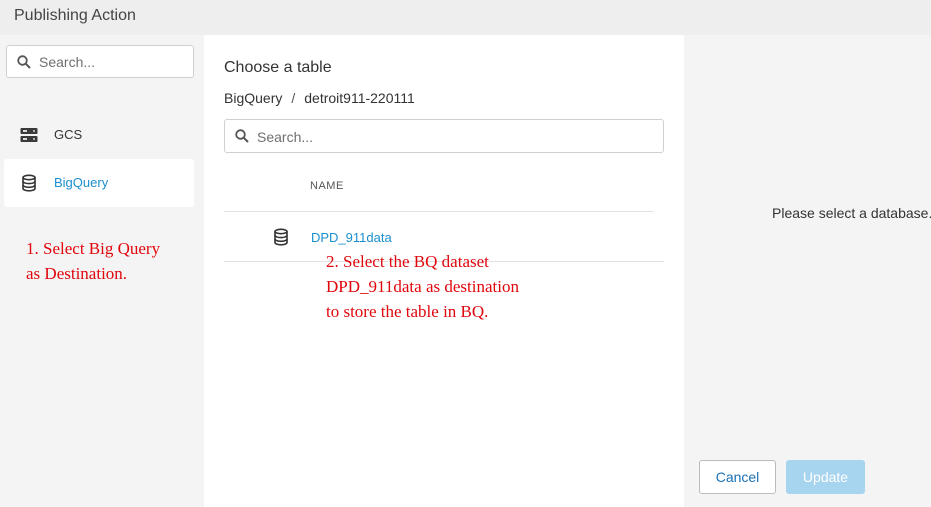 The image size is (931, 507). What do you see at coordinates (359, 98) in the screenshot?
I see `breadcrumb-current: detroit911-220111` at bounding box center [359, 98].